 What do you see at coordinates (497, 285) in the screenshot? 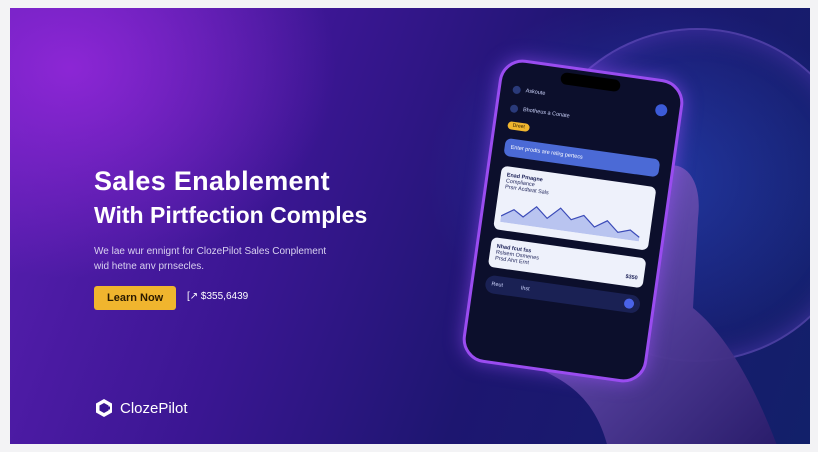
I see `composer-left-label: Reut` at bounding box center [497, 285].